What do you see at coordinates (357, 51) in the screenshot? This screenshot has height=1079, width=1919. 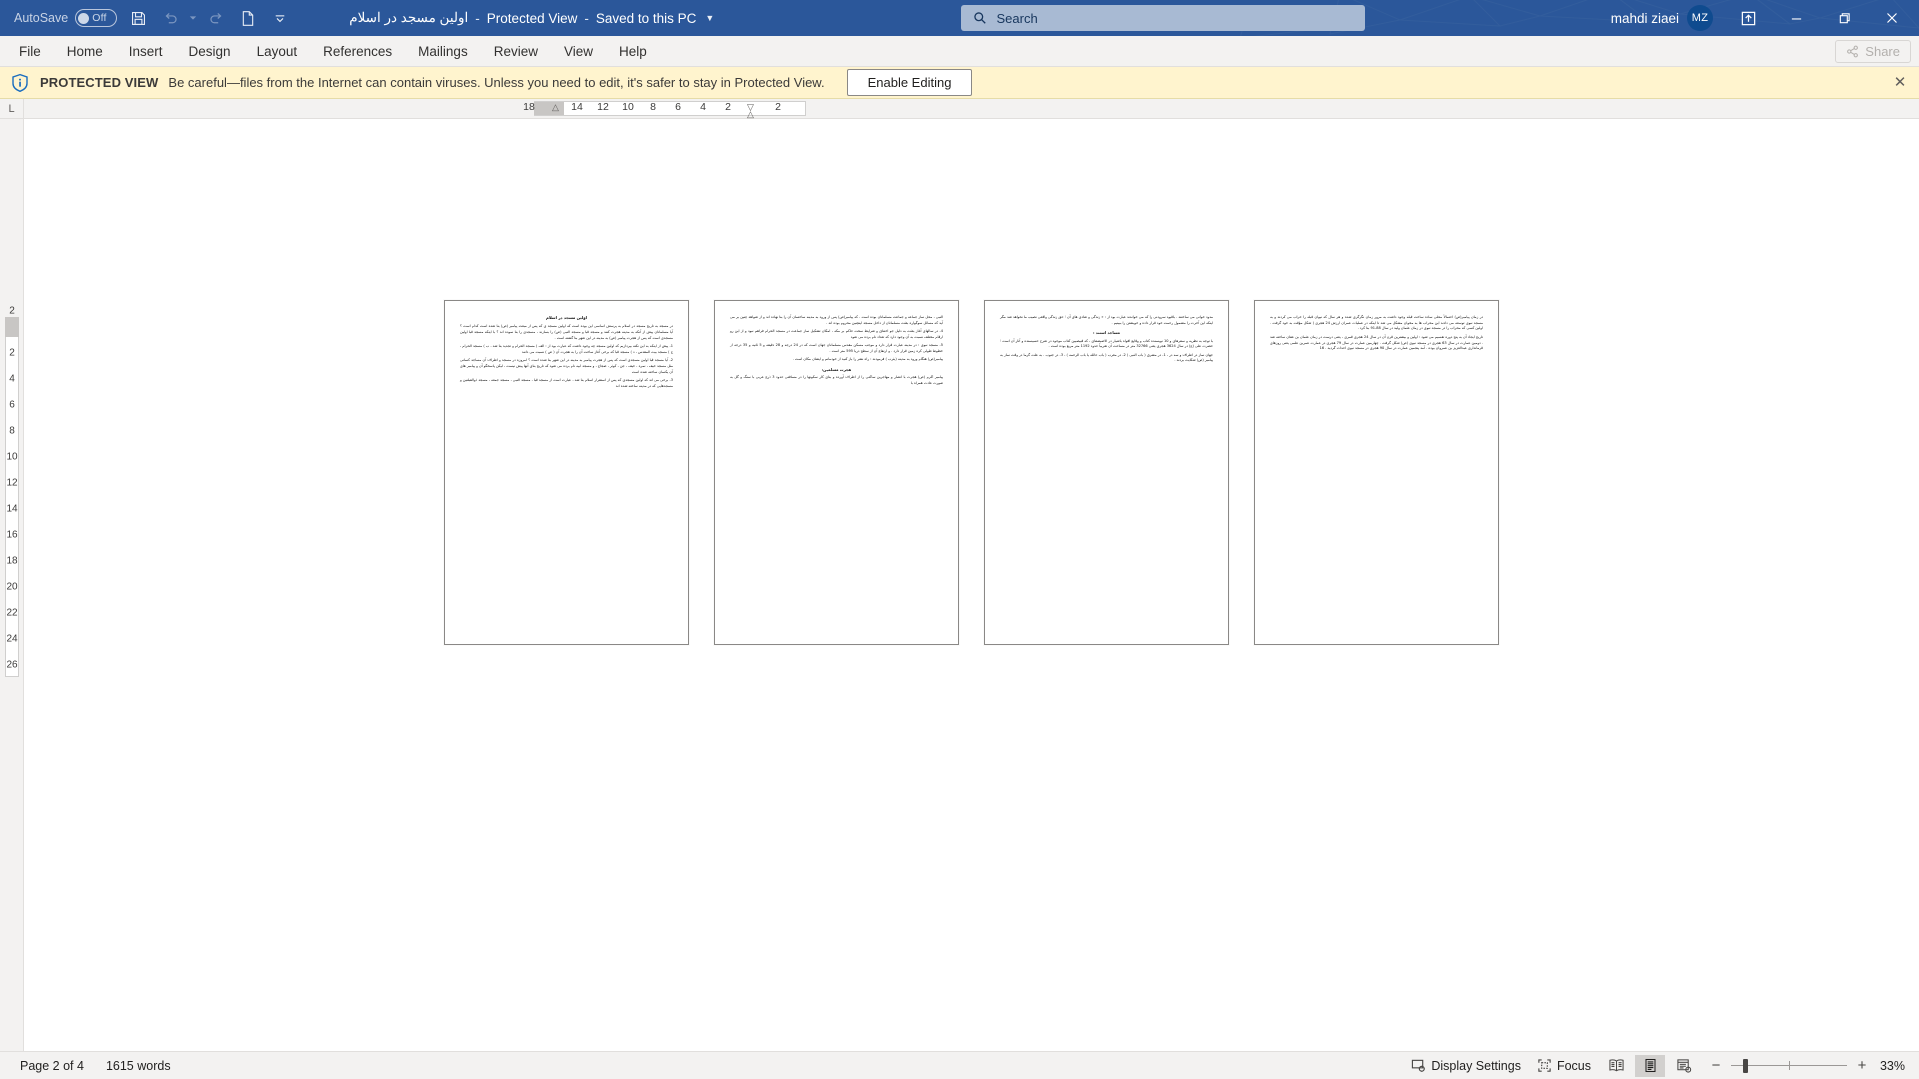 I see `tab-references: References` at bounding box center [357, 51].